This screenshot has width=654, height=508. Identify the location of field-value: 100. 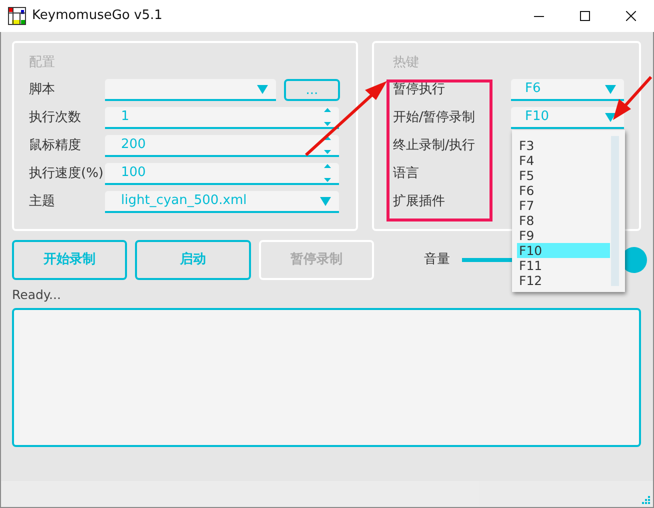
(133, 173).